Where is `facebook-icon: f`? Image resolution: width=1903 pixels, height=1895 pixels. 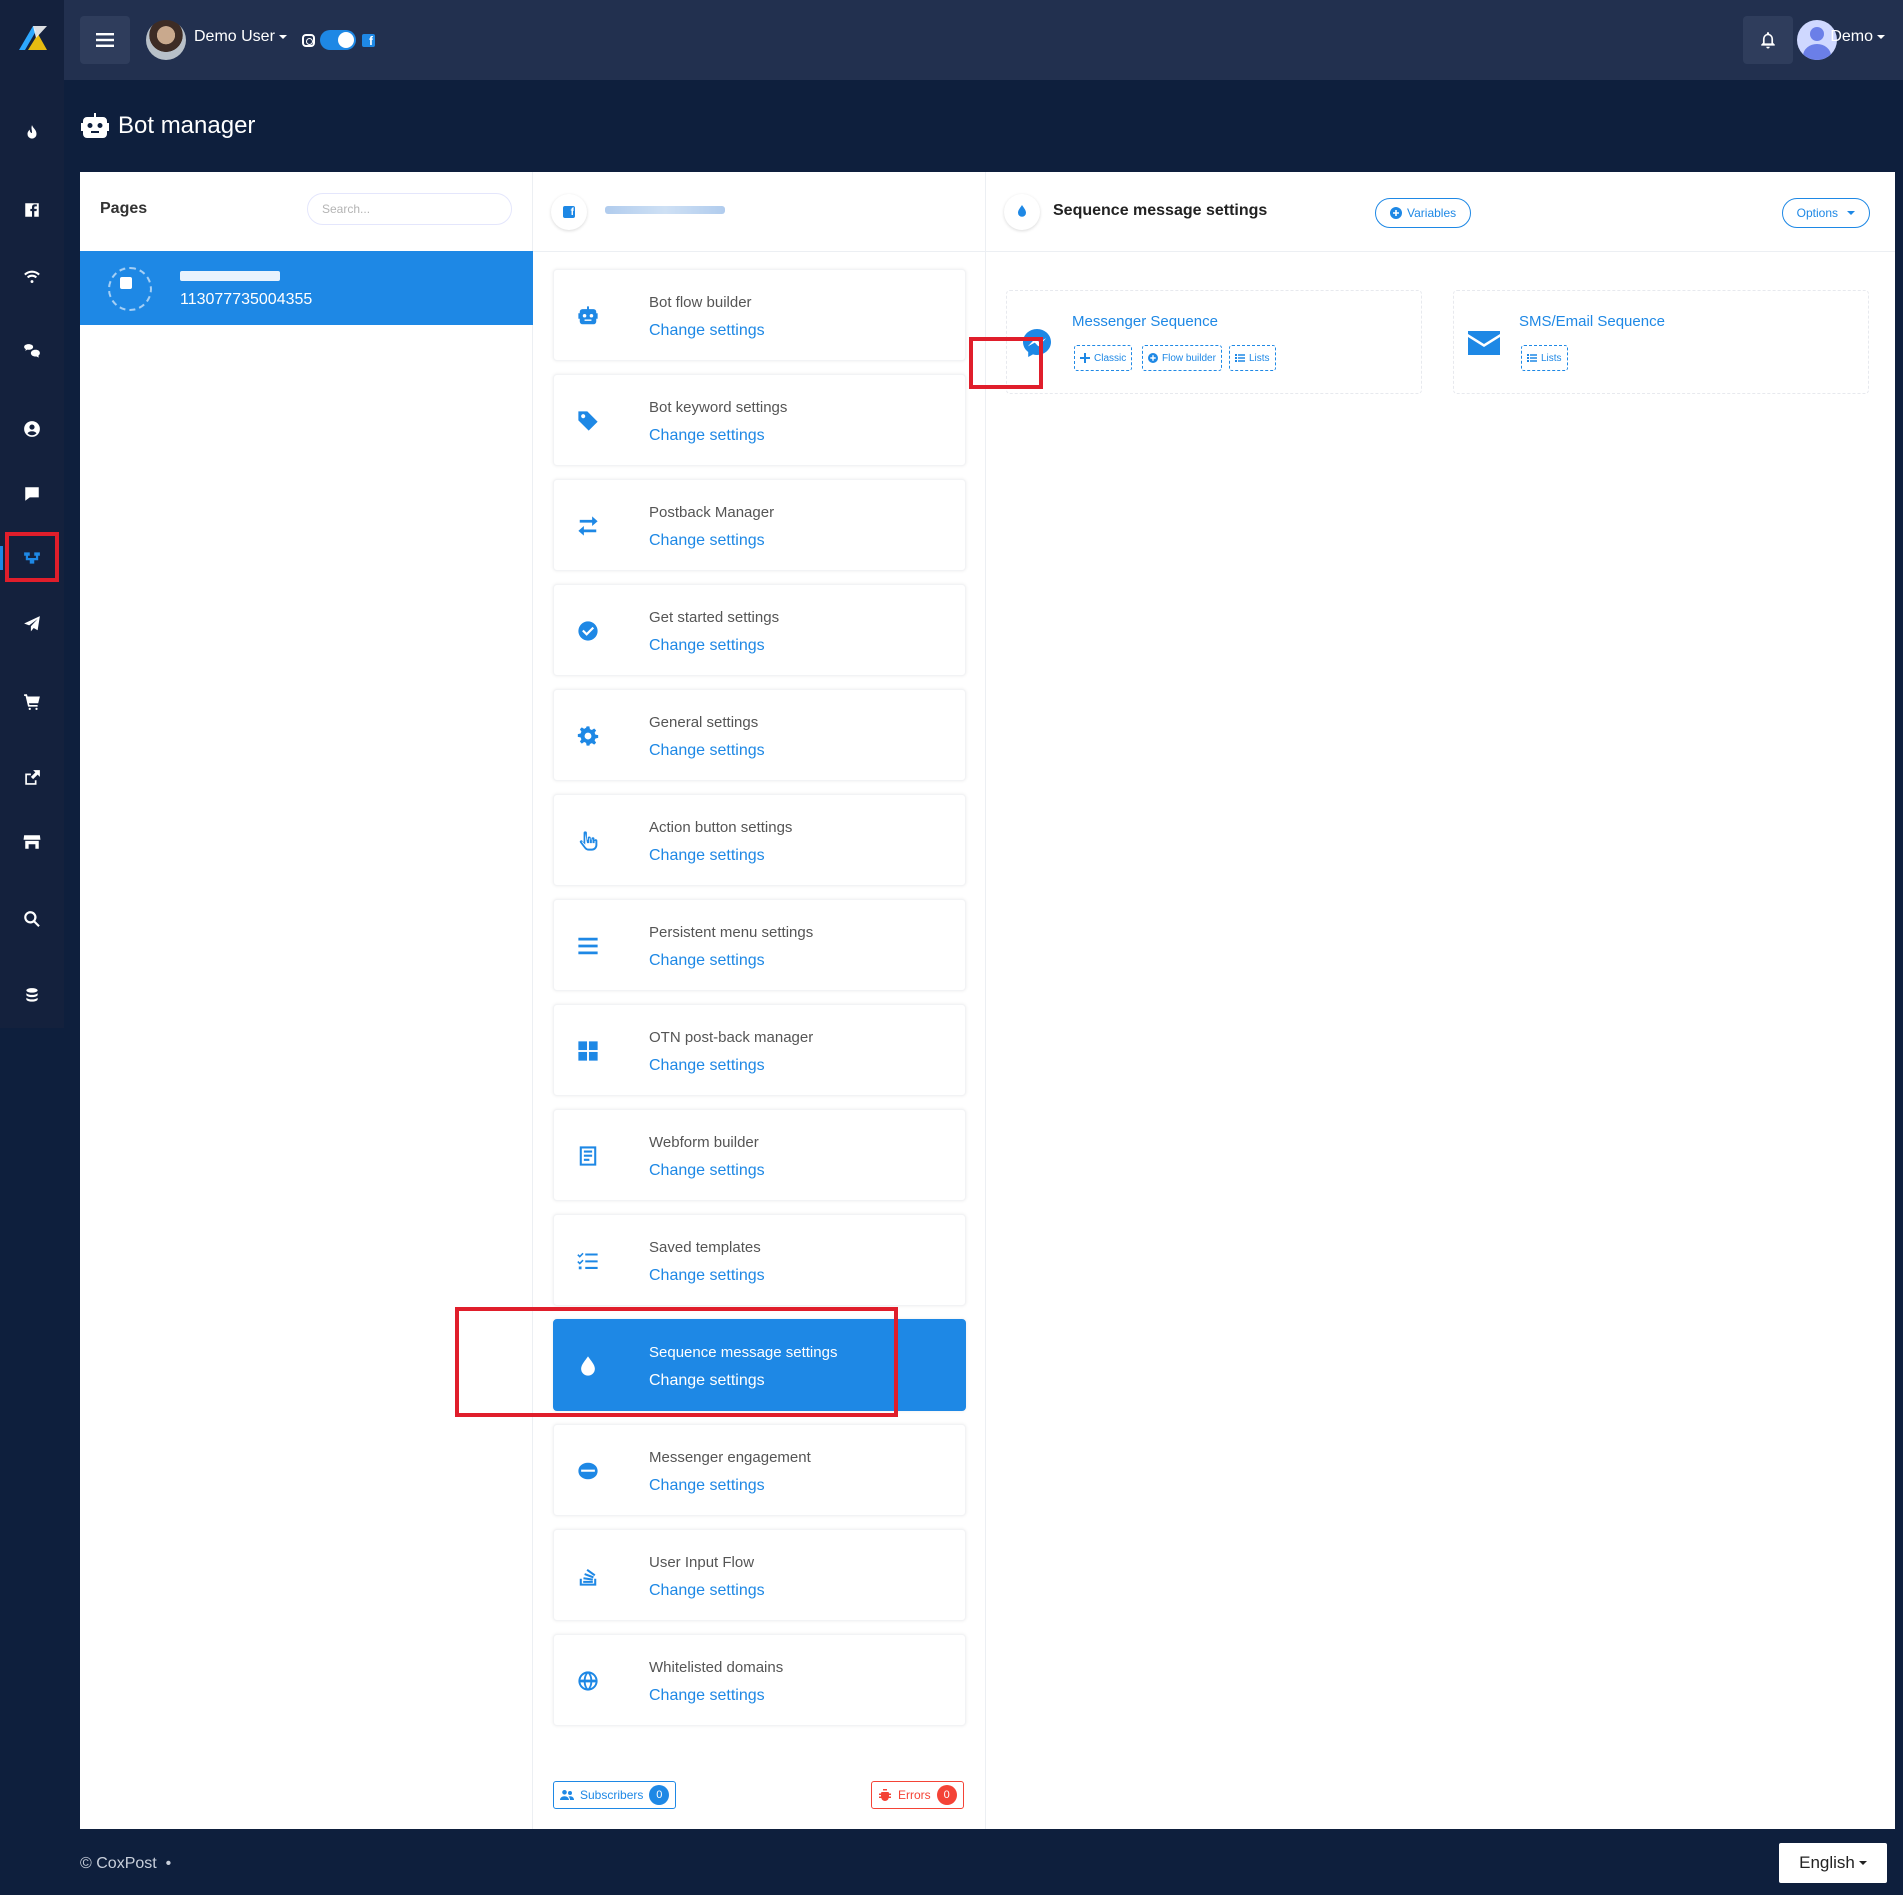
facebook-icon: f is located at coordinates (368, 41).